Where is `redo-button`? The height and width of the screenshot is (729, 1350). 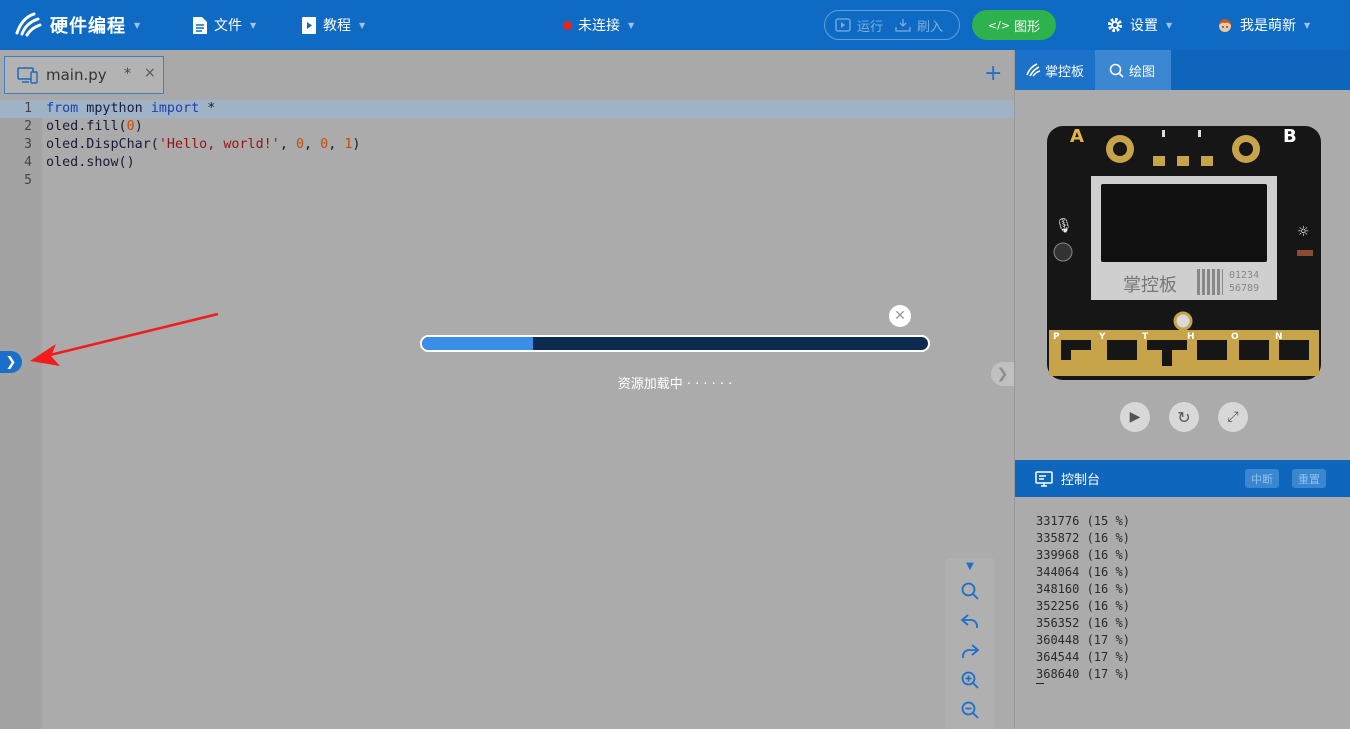 redo-button is located at coordinates (970, 651).